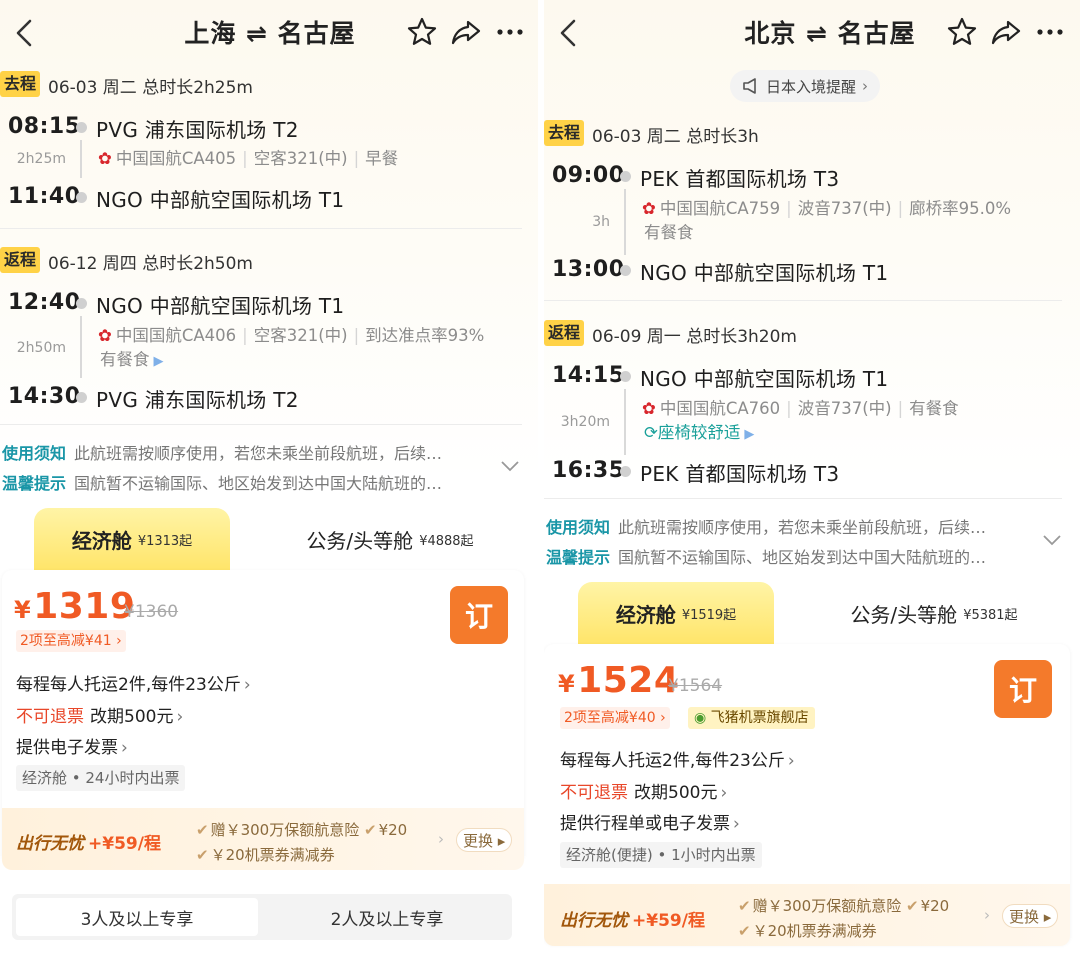  I want to click on outbound-duration: 3h, so click(601, 222).